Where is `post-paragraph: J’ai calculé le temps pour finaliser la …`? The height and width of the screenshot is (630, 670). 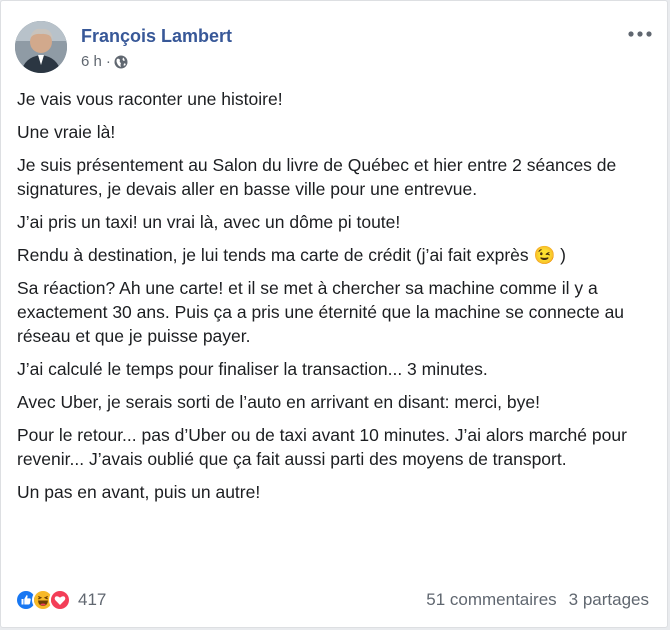
post-paragraph: J’ai calculé le temps pour finaliser la … is located at coordinates (252, 369).